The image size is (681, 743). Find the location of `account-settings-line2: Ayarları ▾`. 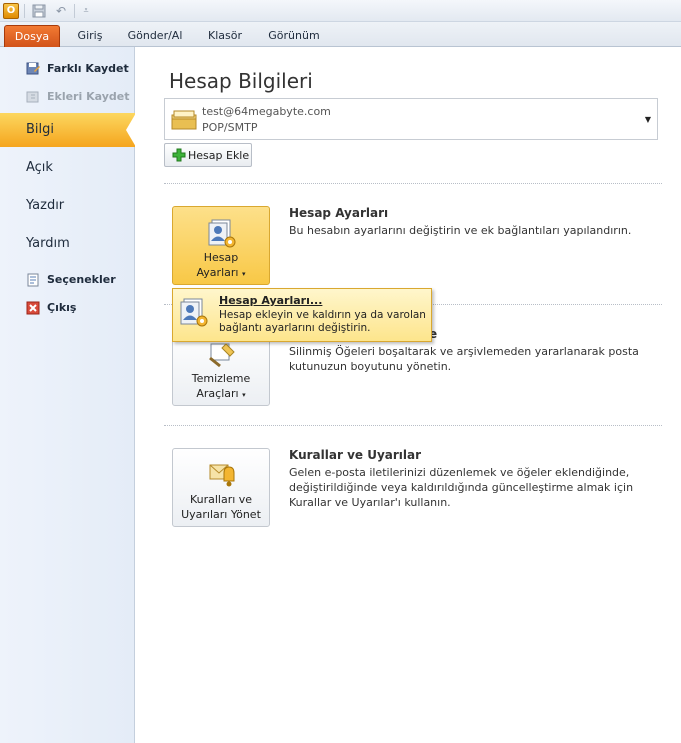

account-settings-line2: Ayarları ▾ is located at coordinates (221, 272).